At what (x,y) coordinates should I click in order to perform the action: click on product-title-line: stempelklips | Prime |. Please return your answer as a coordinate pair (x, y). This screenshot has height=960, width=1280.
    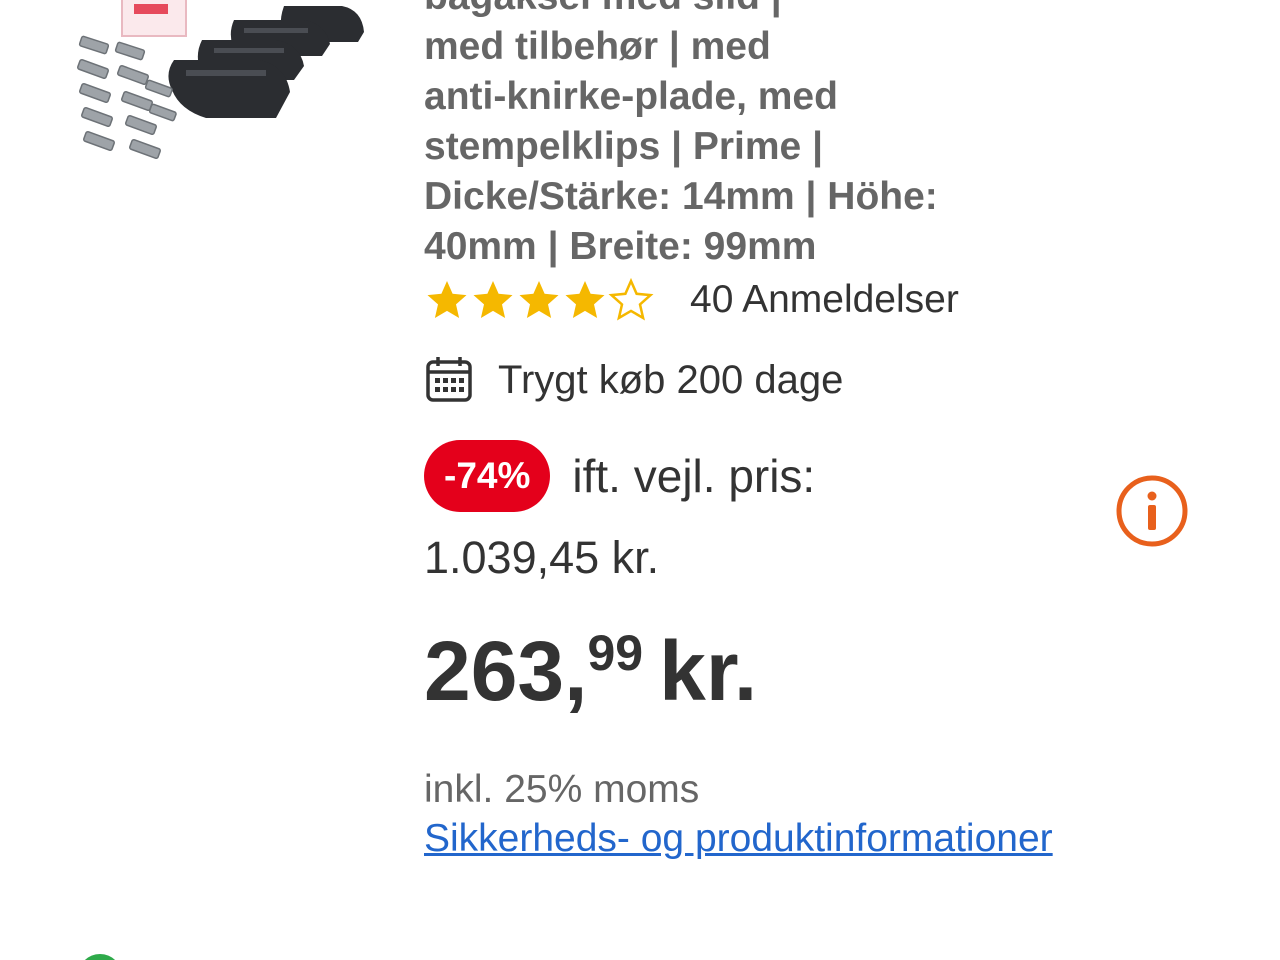
    Looking at the image, I should click on (623, 146).